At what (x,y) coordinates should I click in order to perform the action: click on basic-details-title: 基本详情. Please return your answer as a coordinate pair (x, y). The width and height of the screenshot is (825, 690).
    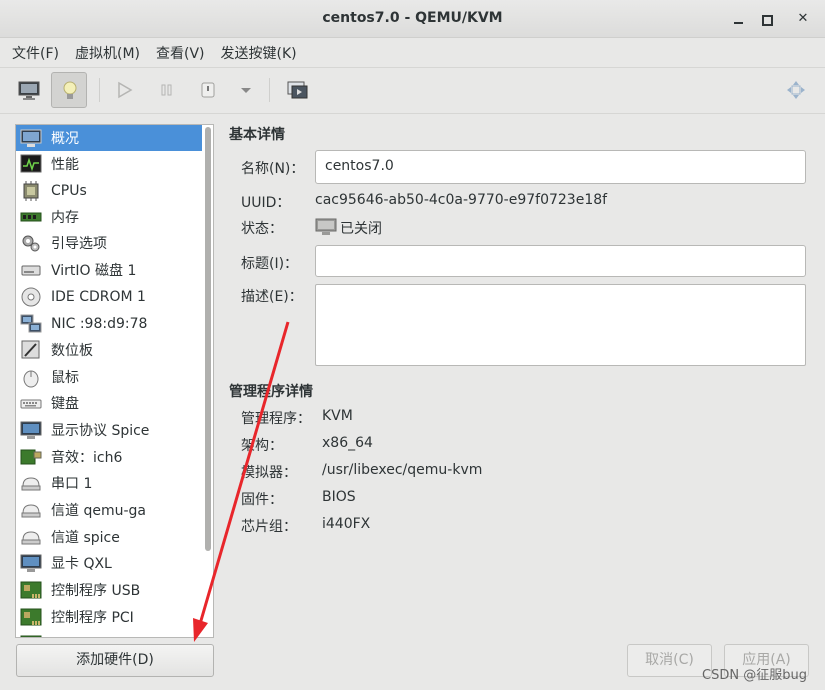
    Looking at the image, I should click on (257, 135).